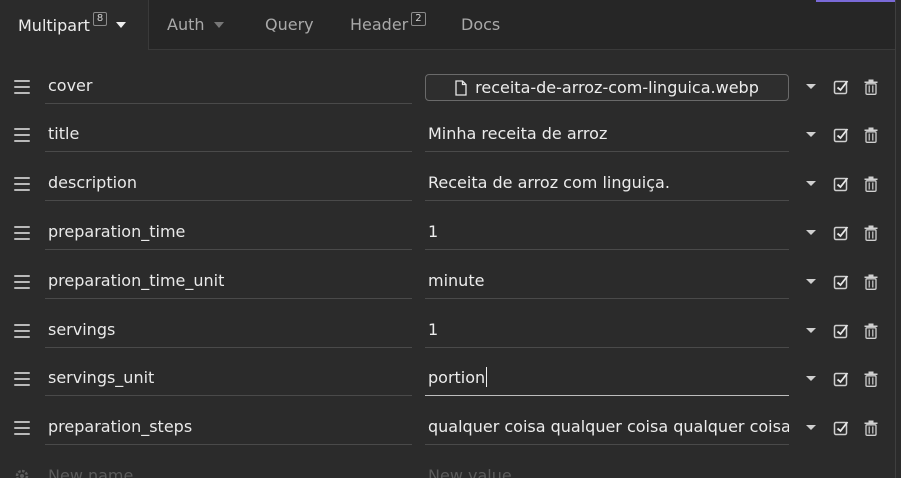  I want to click on file-name: receita-de-arroz-com-linguica.webp, so click(617, 87).